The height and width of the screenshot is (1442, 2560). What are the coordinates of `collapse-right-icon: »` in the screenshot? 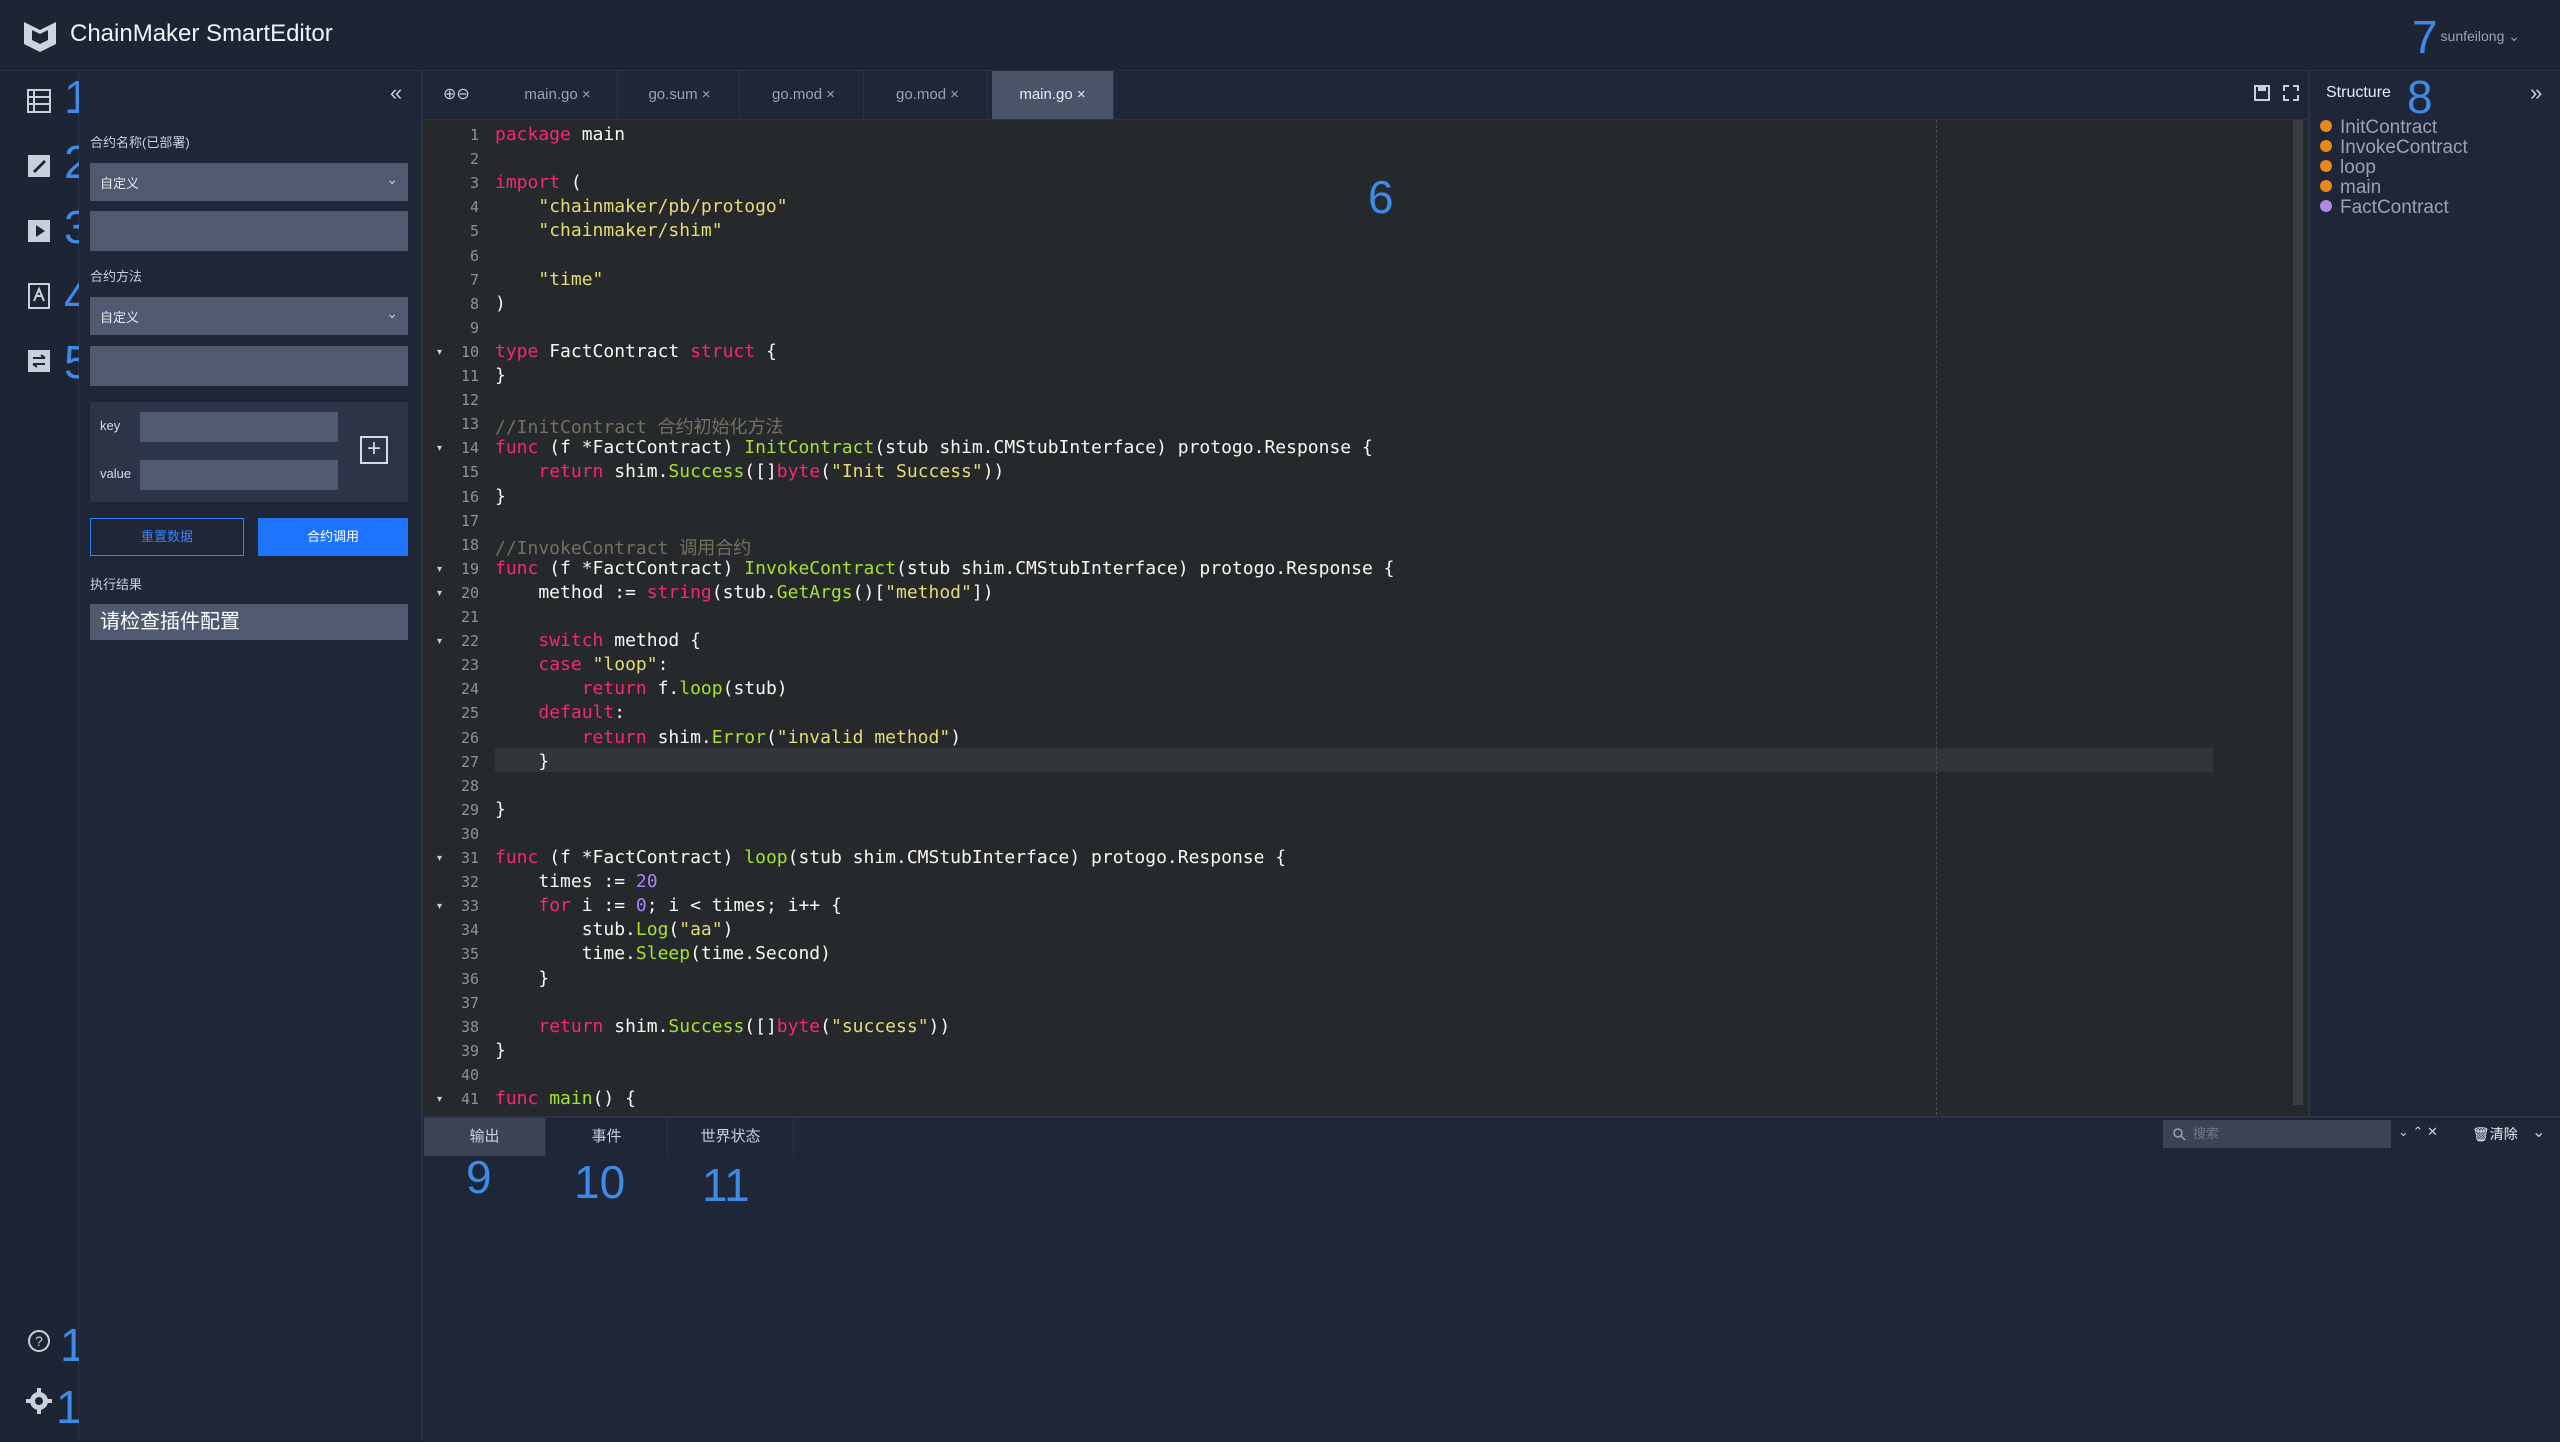 It's located at (2536, 93).